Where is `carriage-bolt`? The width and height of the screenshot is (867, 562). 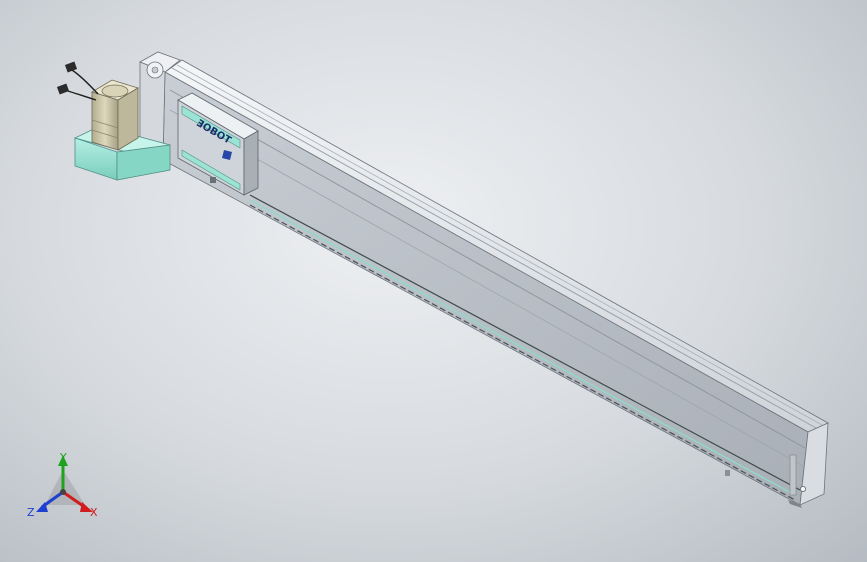
carriage-bolt is located at coordinates (213, 180).